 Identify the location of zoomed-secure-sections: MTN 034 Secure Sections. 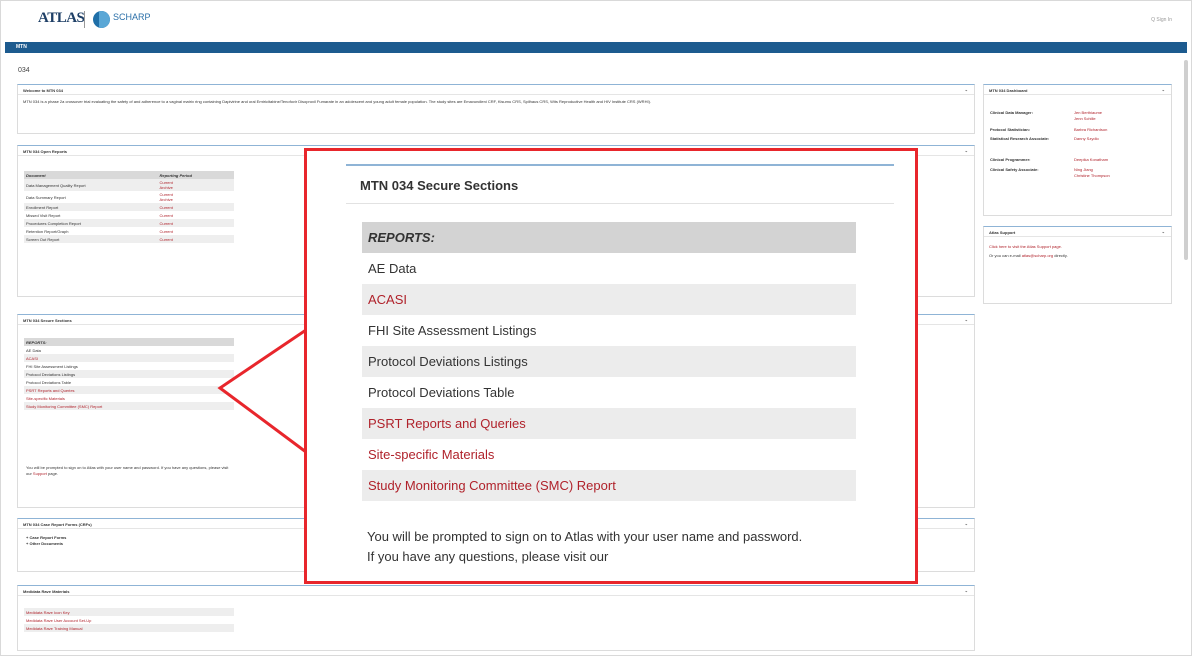
(620, 184).